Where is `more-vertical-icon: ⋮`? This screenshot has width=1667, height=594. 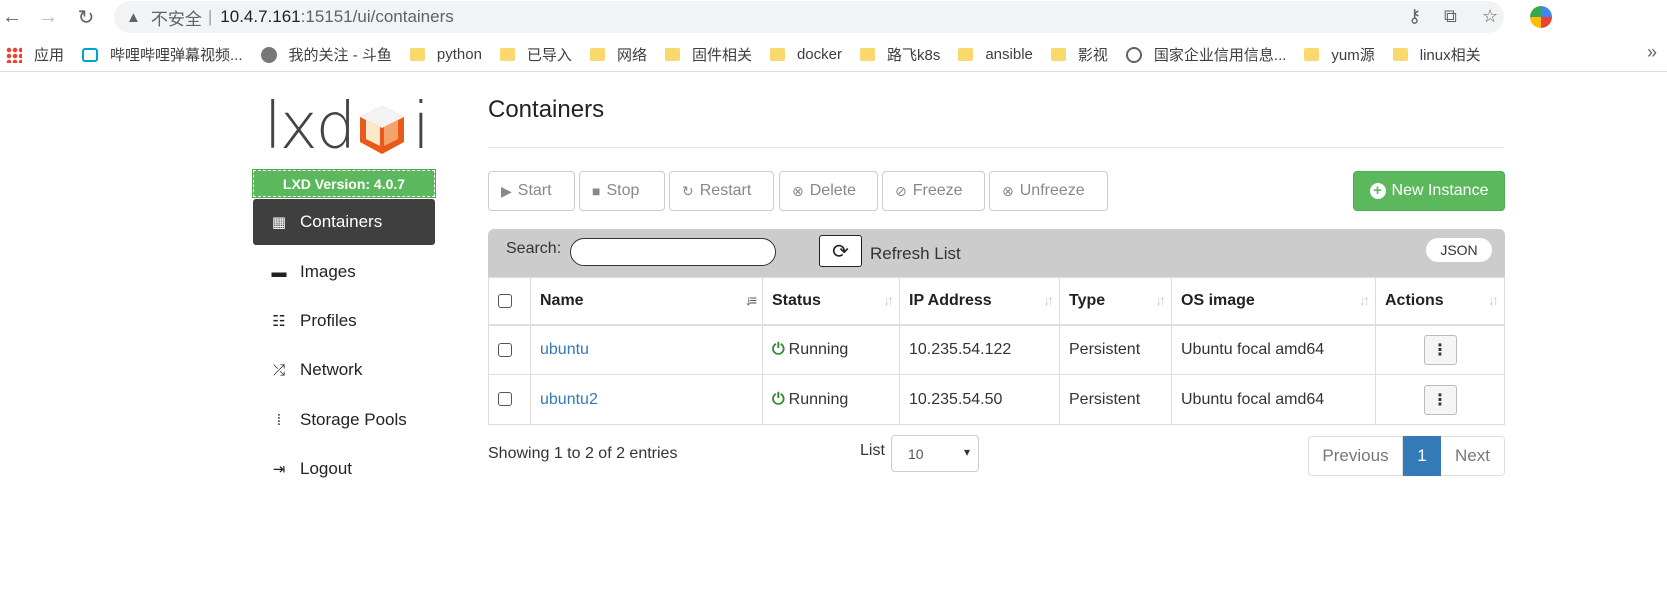
more-vertical-icon: ⋮ is located at coordinates (1440, 400).